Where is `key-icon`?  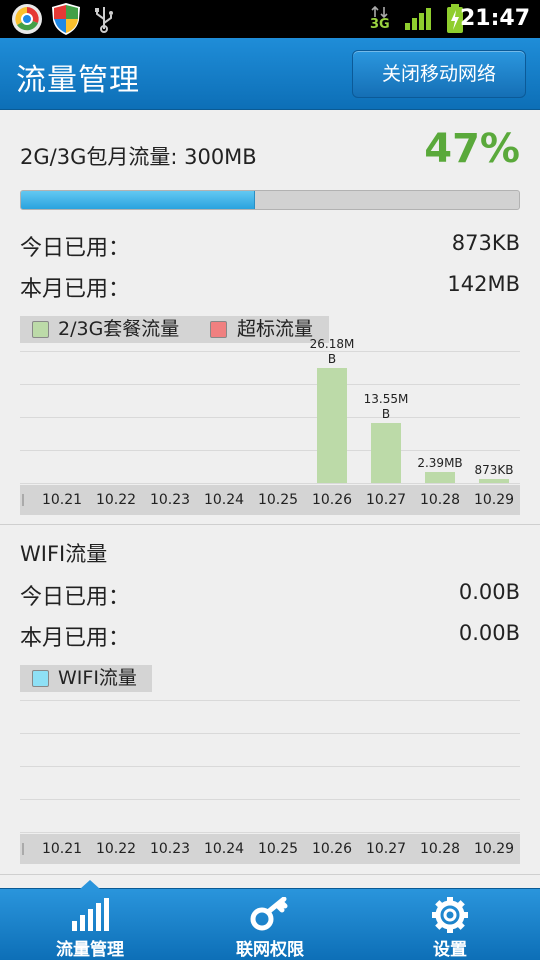 key-icon is located at coordinates (269, 914).